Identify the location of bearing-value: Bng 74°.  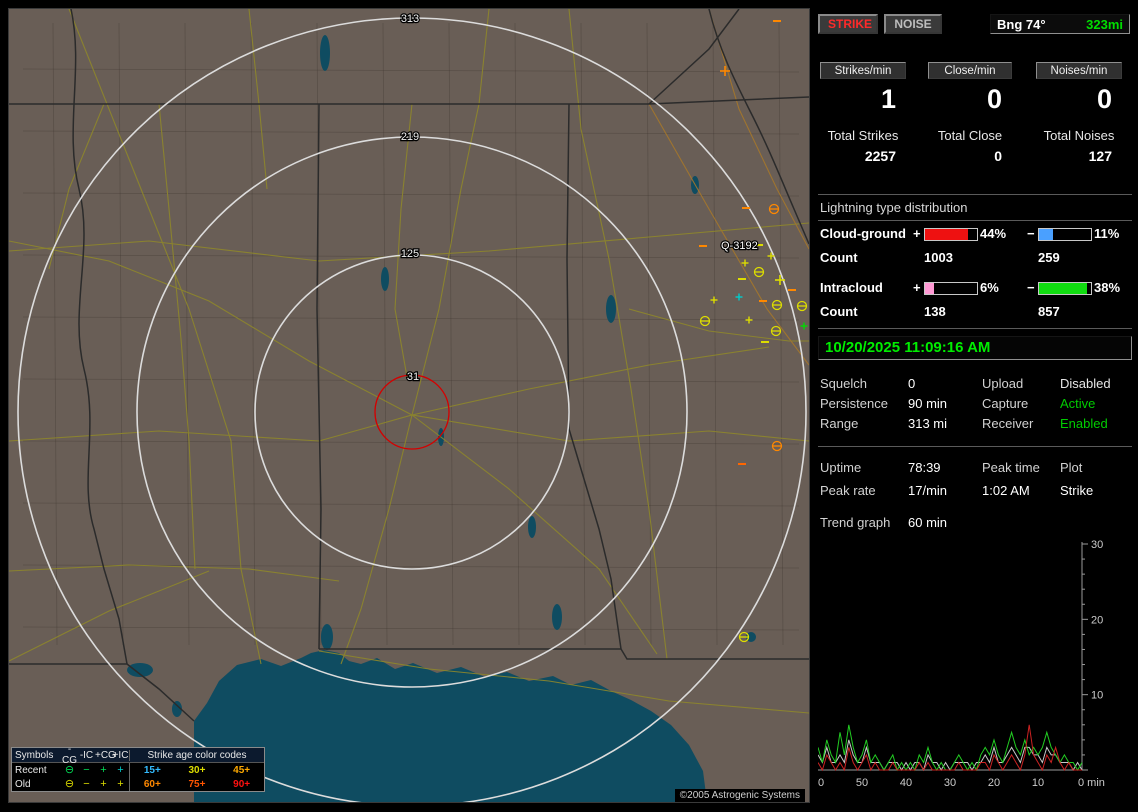
(1021, 24).